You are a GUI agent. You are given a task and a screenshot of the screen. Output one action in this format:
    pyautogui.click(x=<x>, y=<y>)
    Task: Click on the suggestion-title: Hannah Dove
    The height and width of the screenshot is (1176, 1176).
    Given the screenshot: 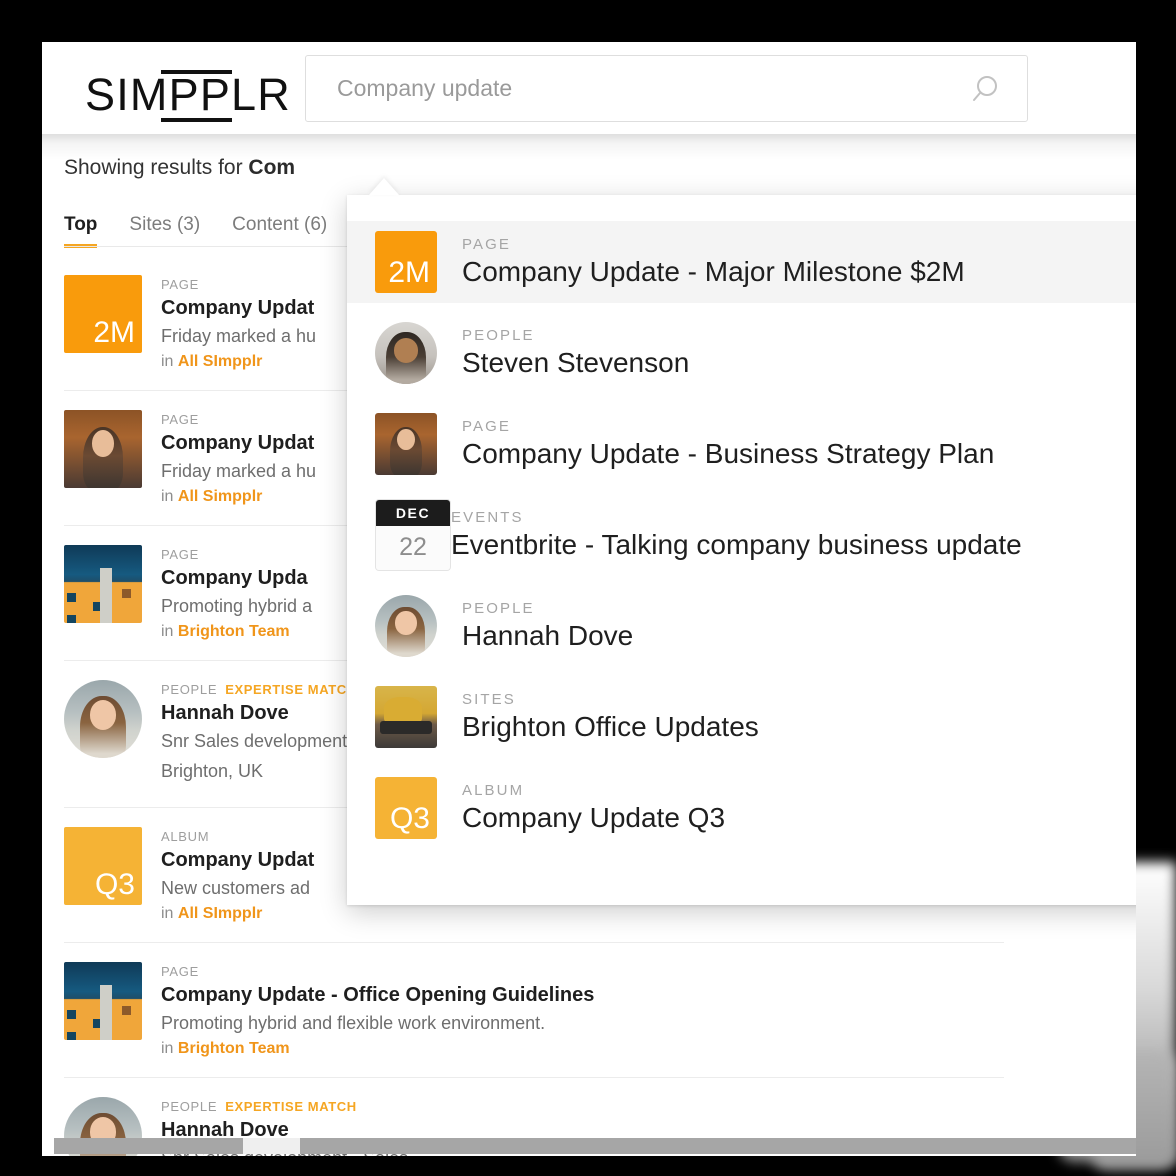 What is the action you would take?
    pyautogui.click(x=548, y=635)
    